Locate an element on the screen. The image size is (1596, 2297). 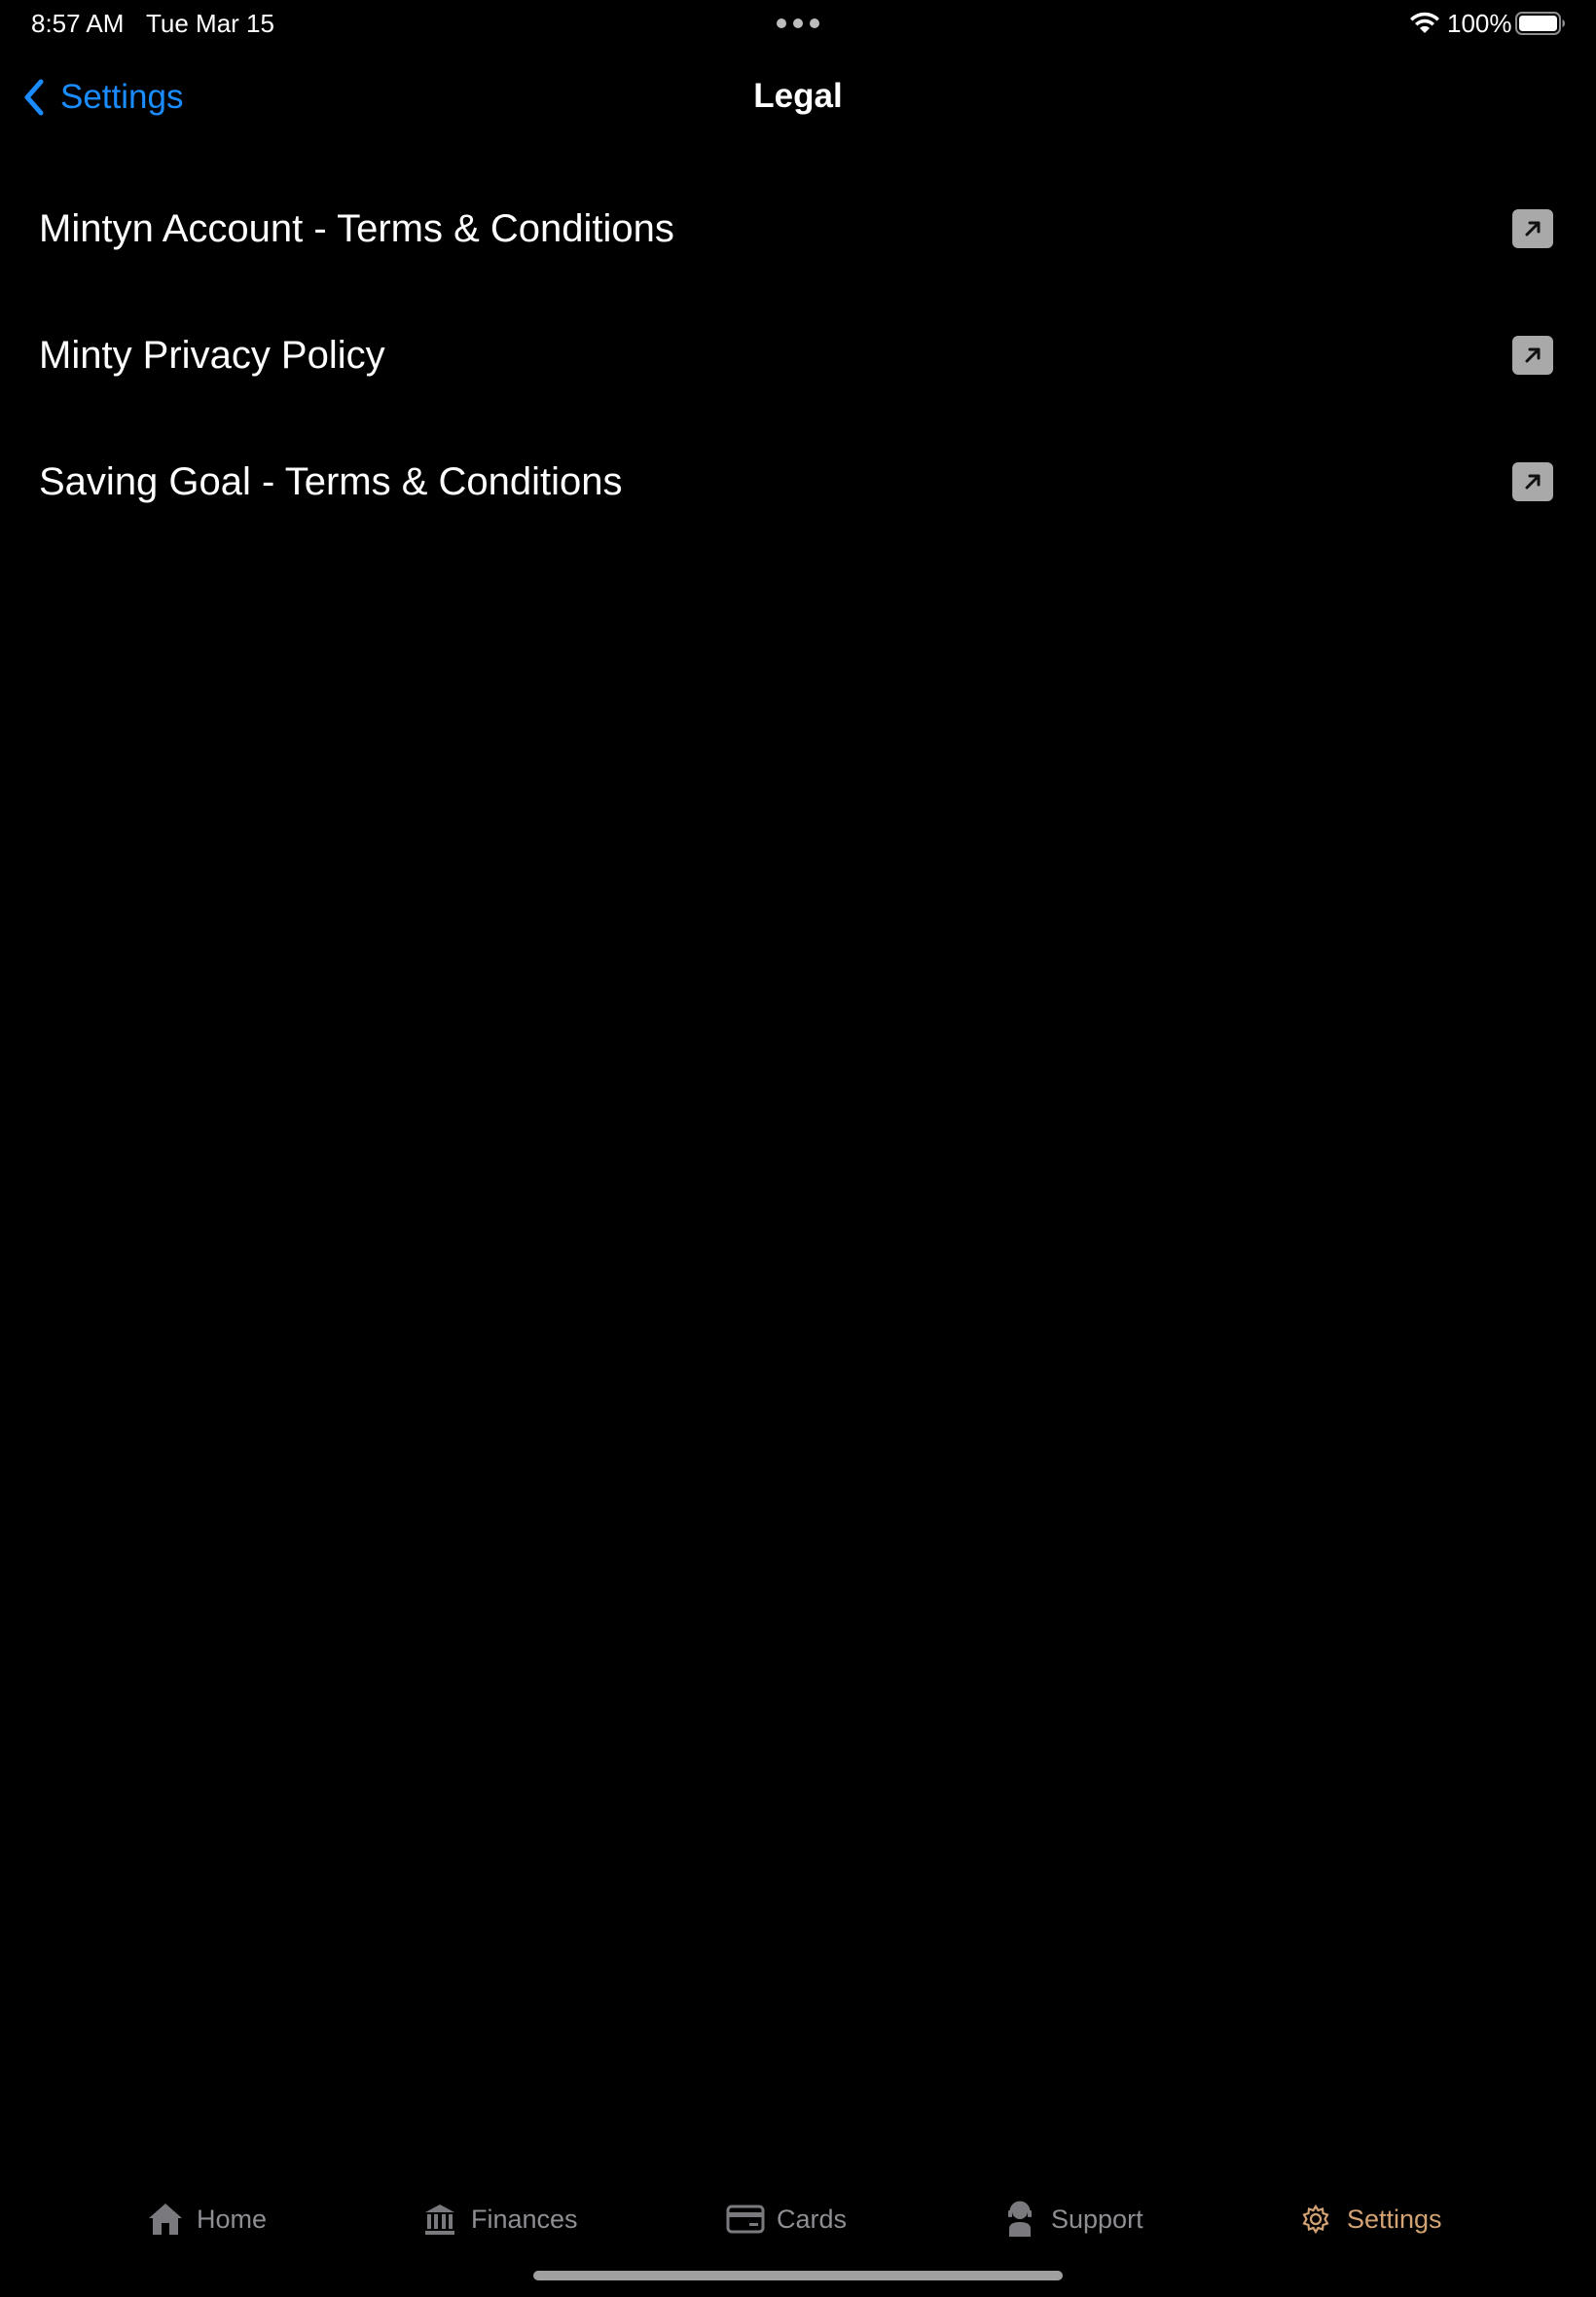
support-agent-icon is located at coordinates (1019, 2219).